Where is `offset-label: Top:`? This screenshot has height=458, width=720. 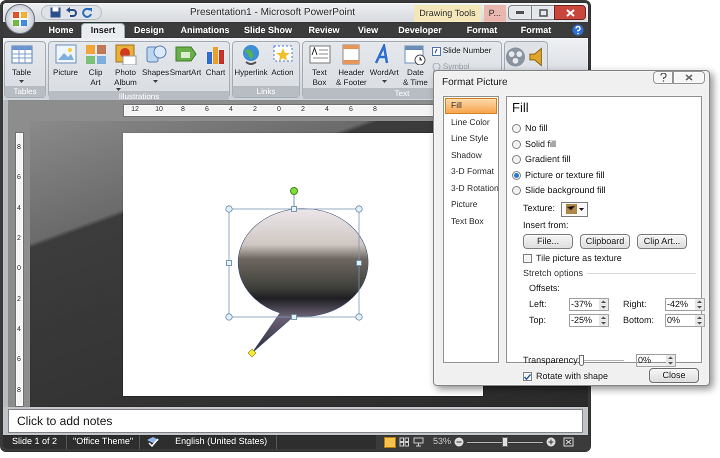
offset-label: Top: is located at coordinates (538, 320).